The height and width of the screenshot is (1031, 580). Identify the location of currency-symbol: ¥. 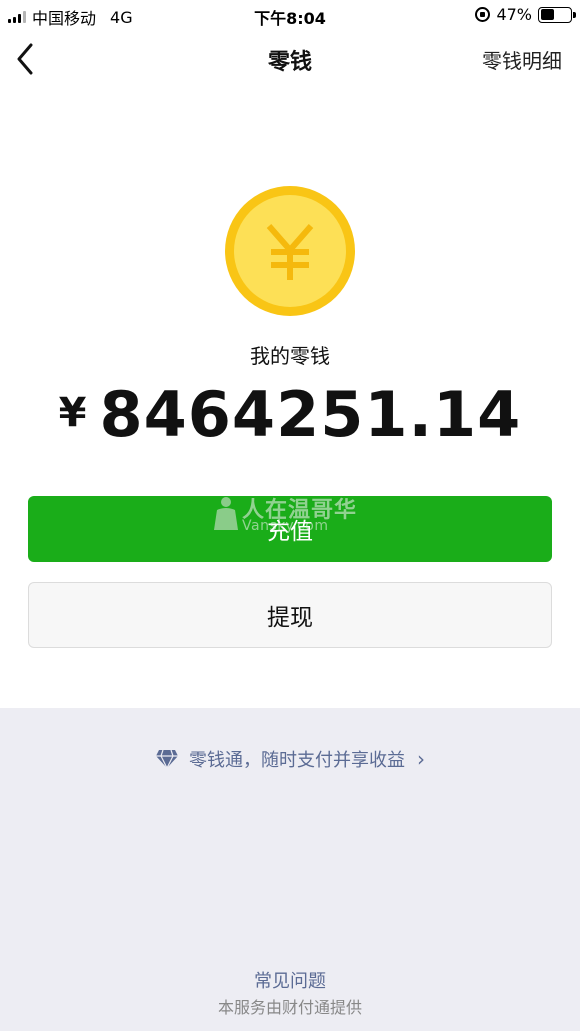
(73, 413).